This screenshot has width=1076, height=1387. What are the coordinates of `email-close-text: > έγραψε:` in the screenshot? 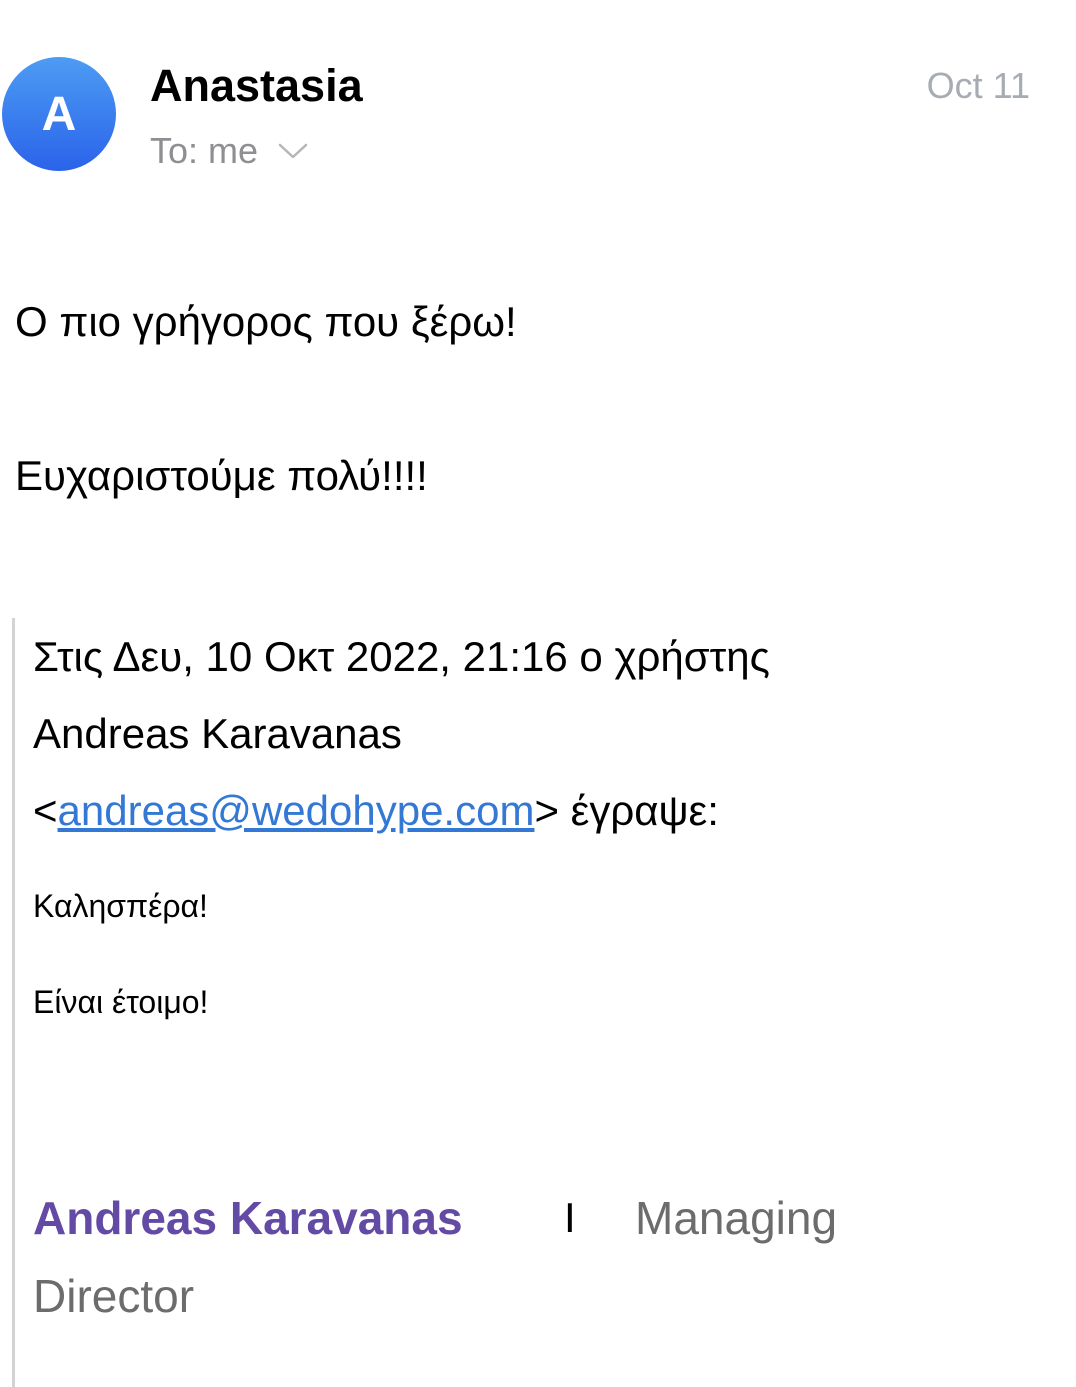 It's located at (626, 810).